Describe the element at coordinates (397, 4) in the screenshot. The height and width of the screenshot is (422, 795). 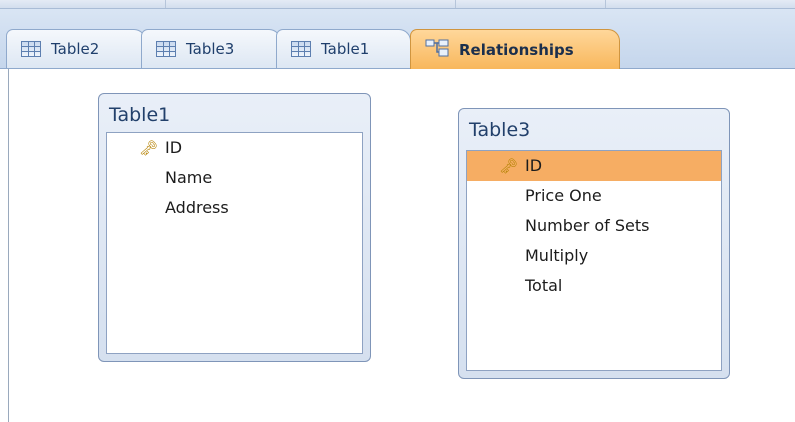
I see `cutoff-header-strip` at that location.